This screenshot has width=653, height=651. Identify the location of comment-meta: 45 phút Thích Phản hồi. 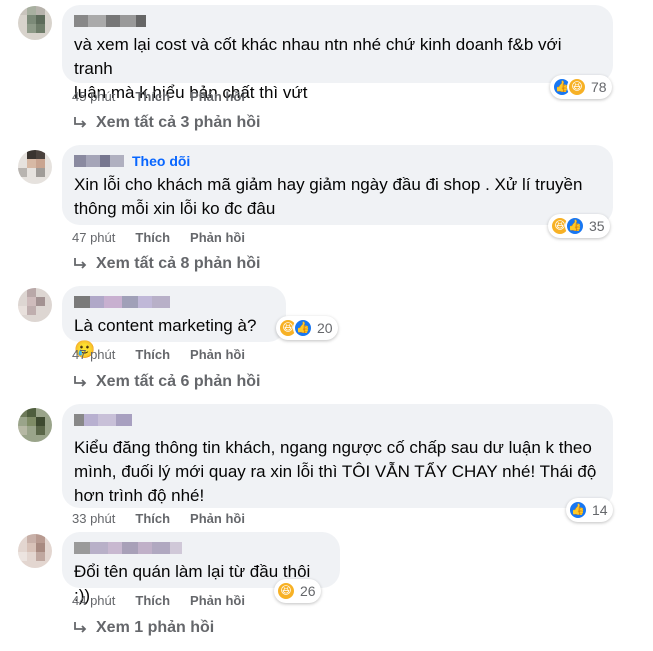
(158, 96).